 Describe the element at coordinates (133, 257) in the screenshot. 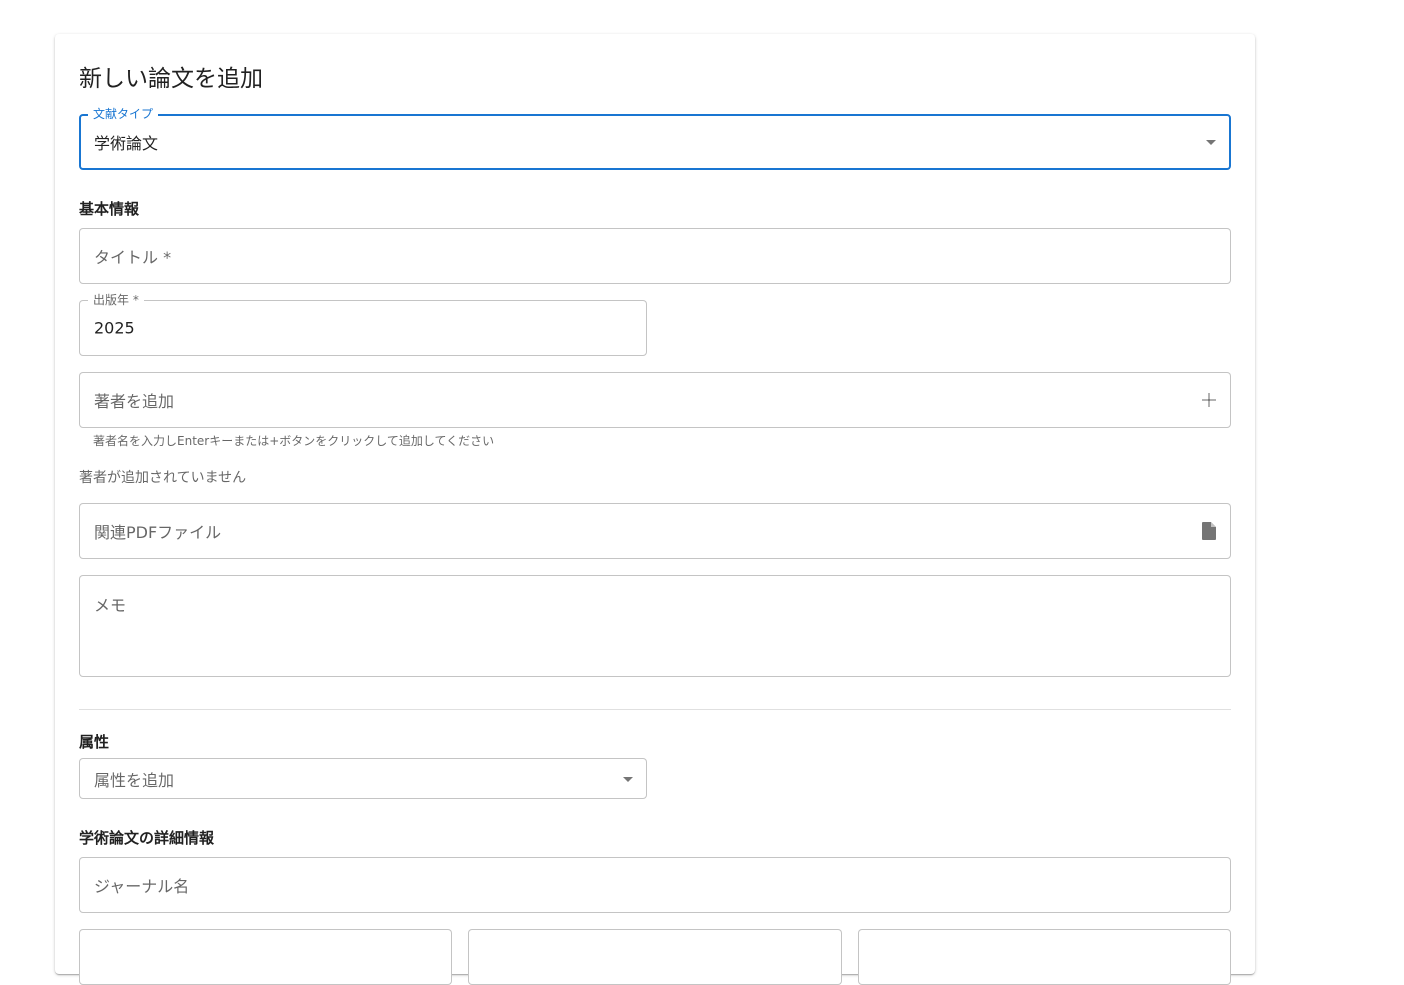

I see `title-placeholder: タイトル *` at that location.